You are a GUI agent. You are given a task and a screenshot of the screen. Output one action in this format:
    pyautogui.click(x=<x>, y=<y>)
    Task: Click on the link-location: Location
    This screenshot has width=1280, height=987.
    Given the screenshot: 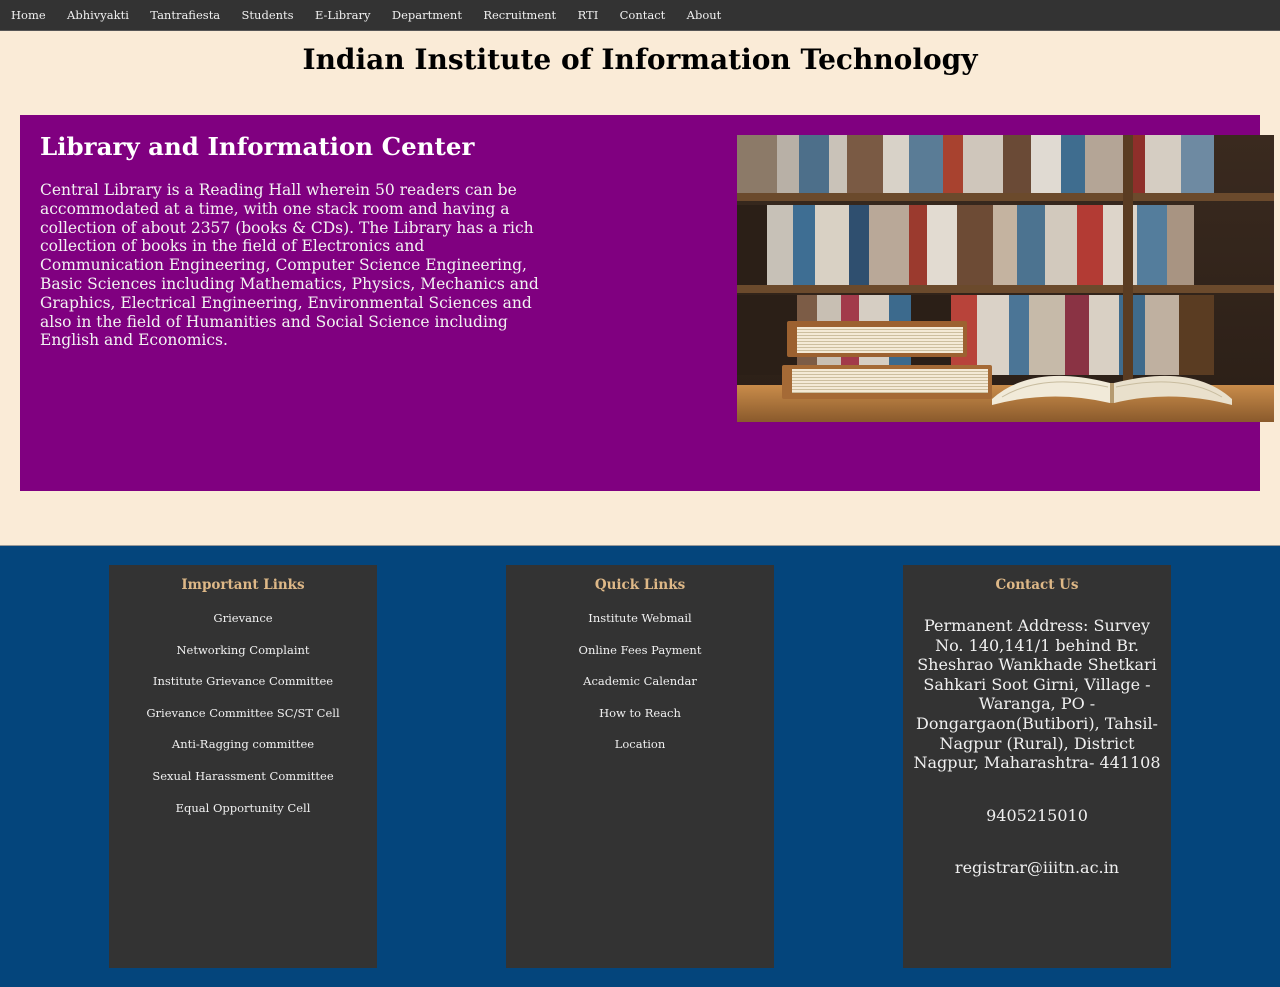 What is the action you would take?
    pyautogui.click(x=640, y=753)
    